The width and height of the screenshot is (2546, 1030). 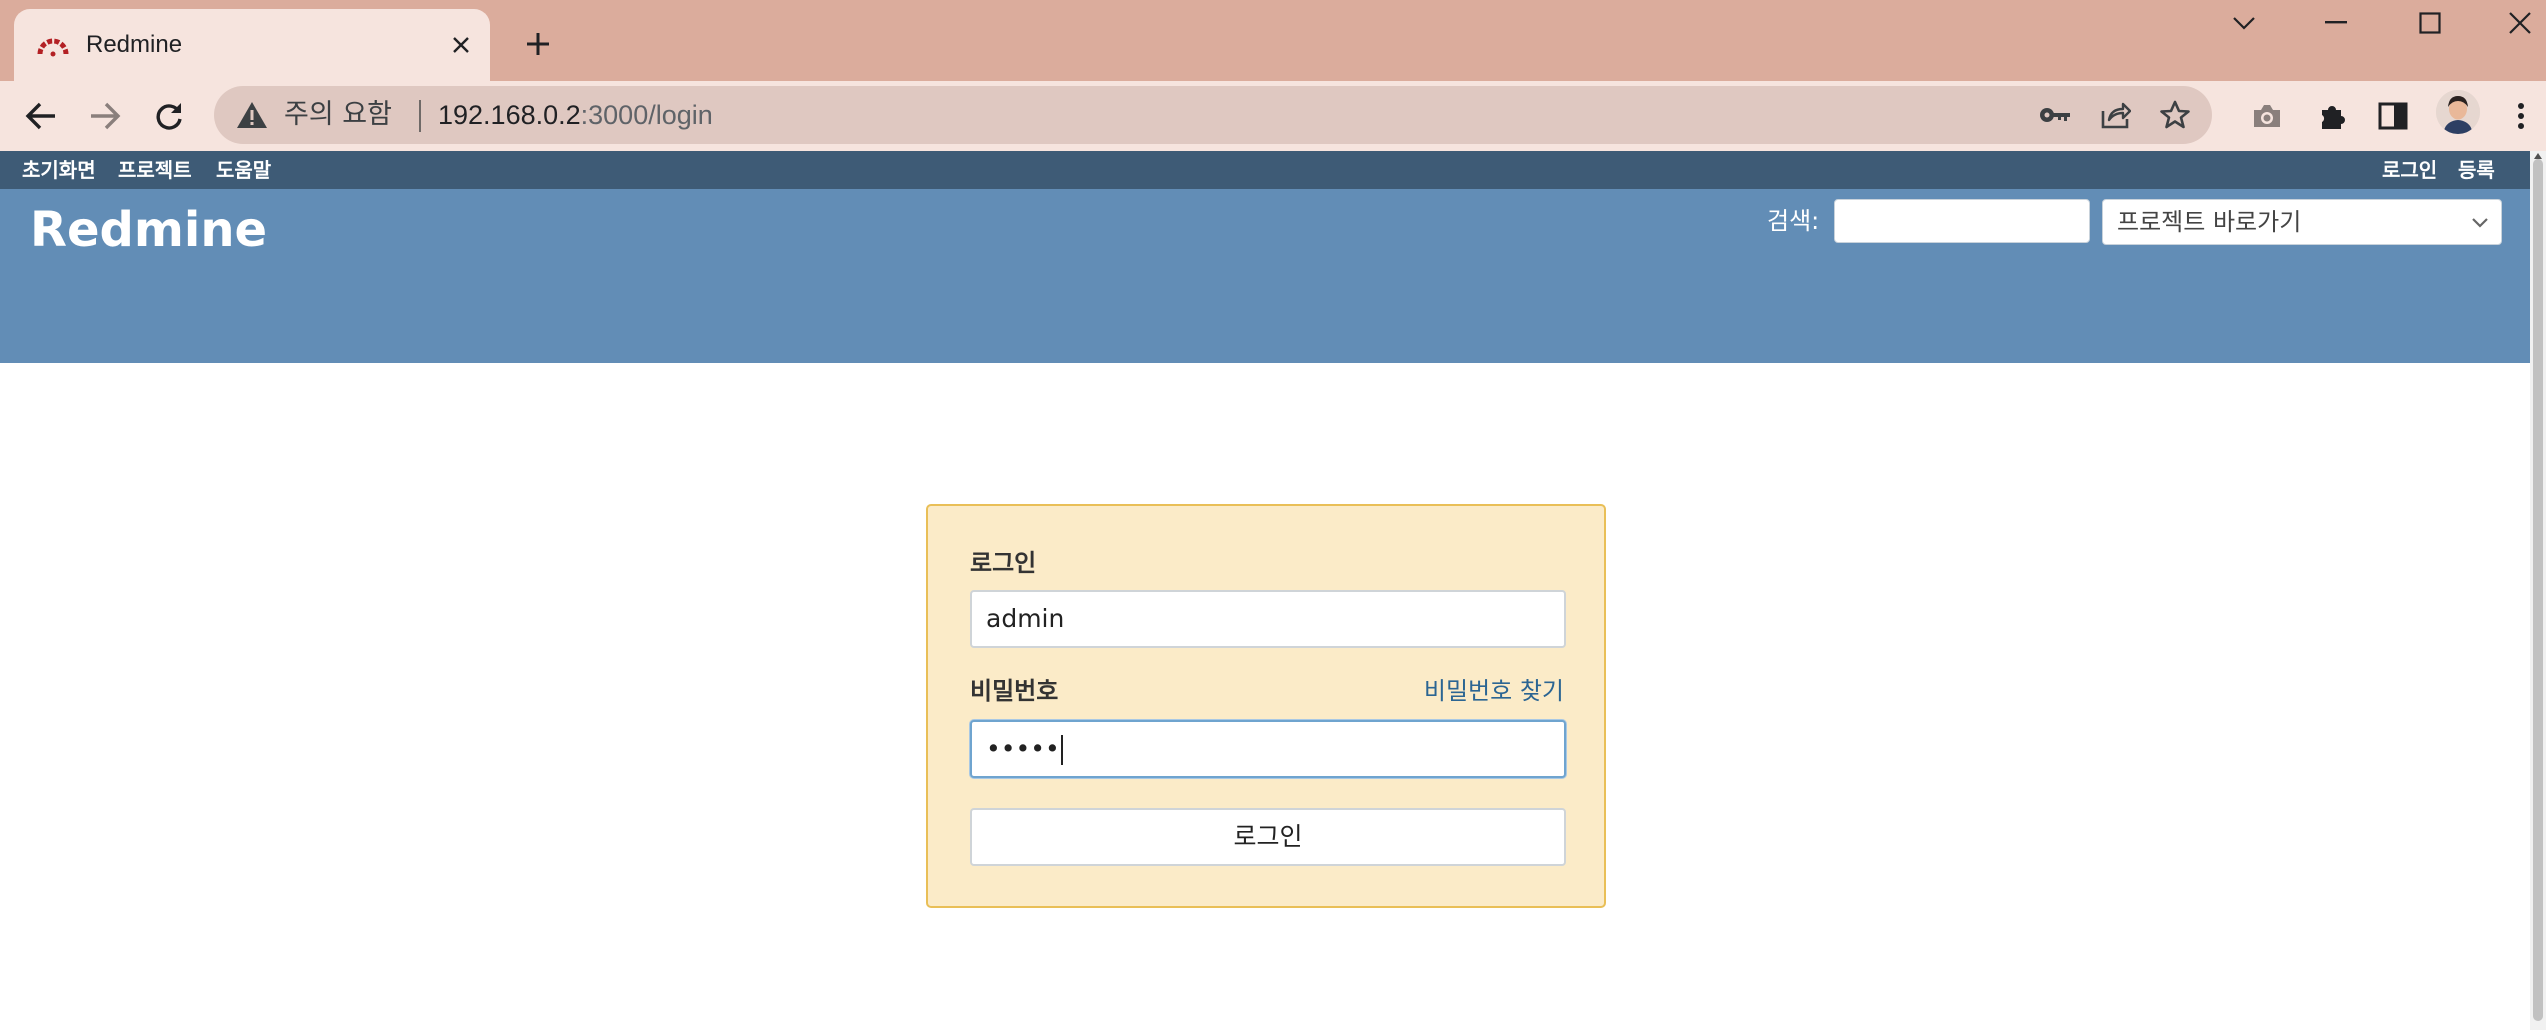 I want to click on password-masked-value: •••••, so click(x=1023, y=748).